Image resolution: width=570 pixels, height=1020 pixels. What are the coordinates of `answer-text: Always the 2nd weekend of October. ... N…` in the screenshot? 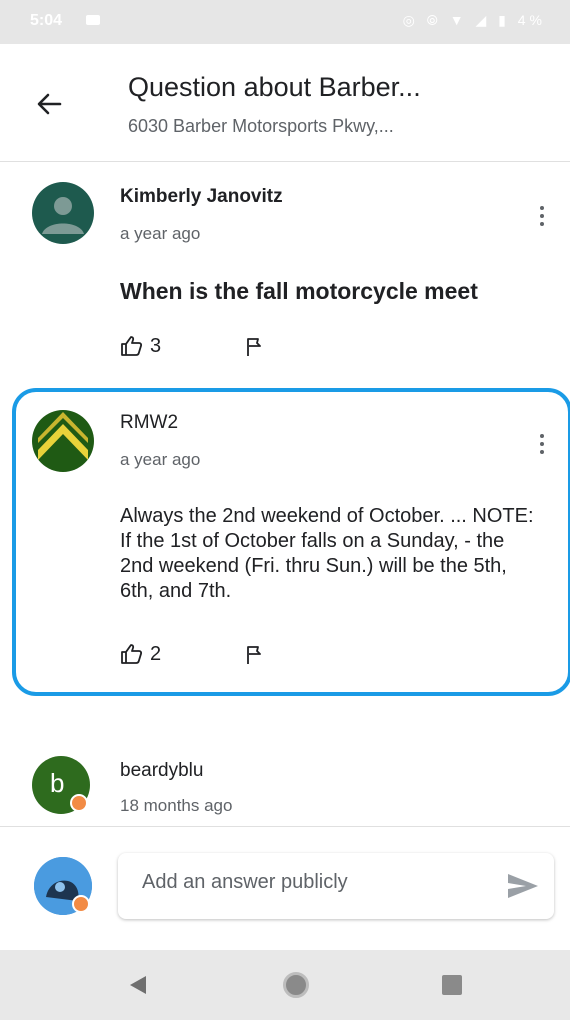 It's located at (327, 553).